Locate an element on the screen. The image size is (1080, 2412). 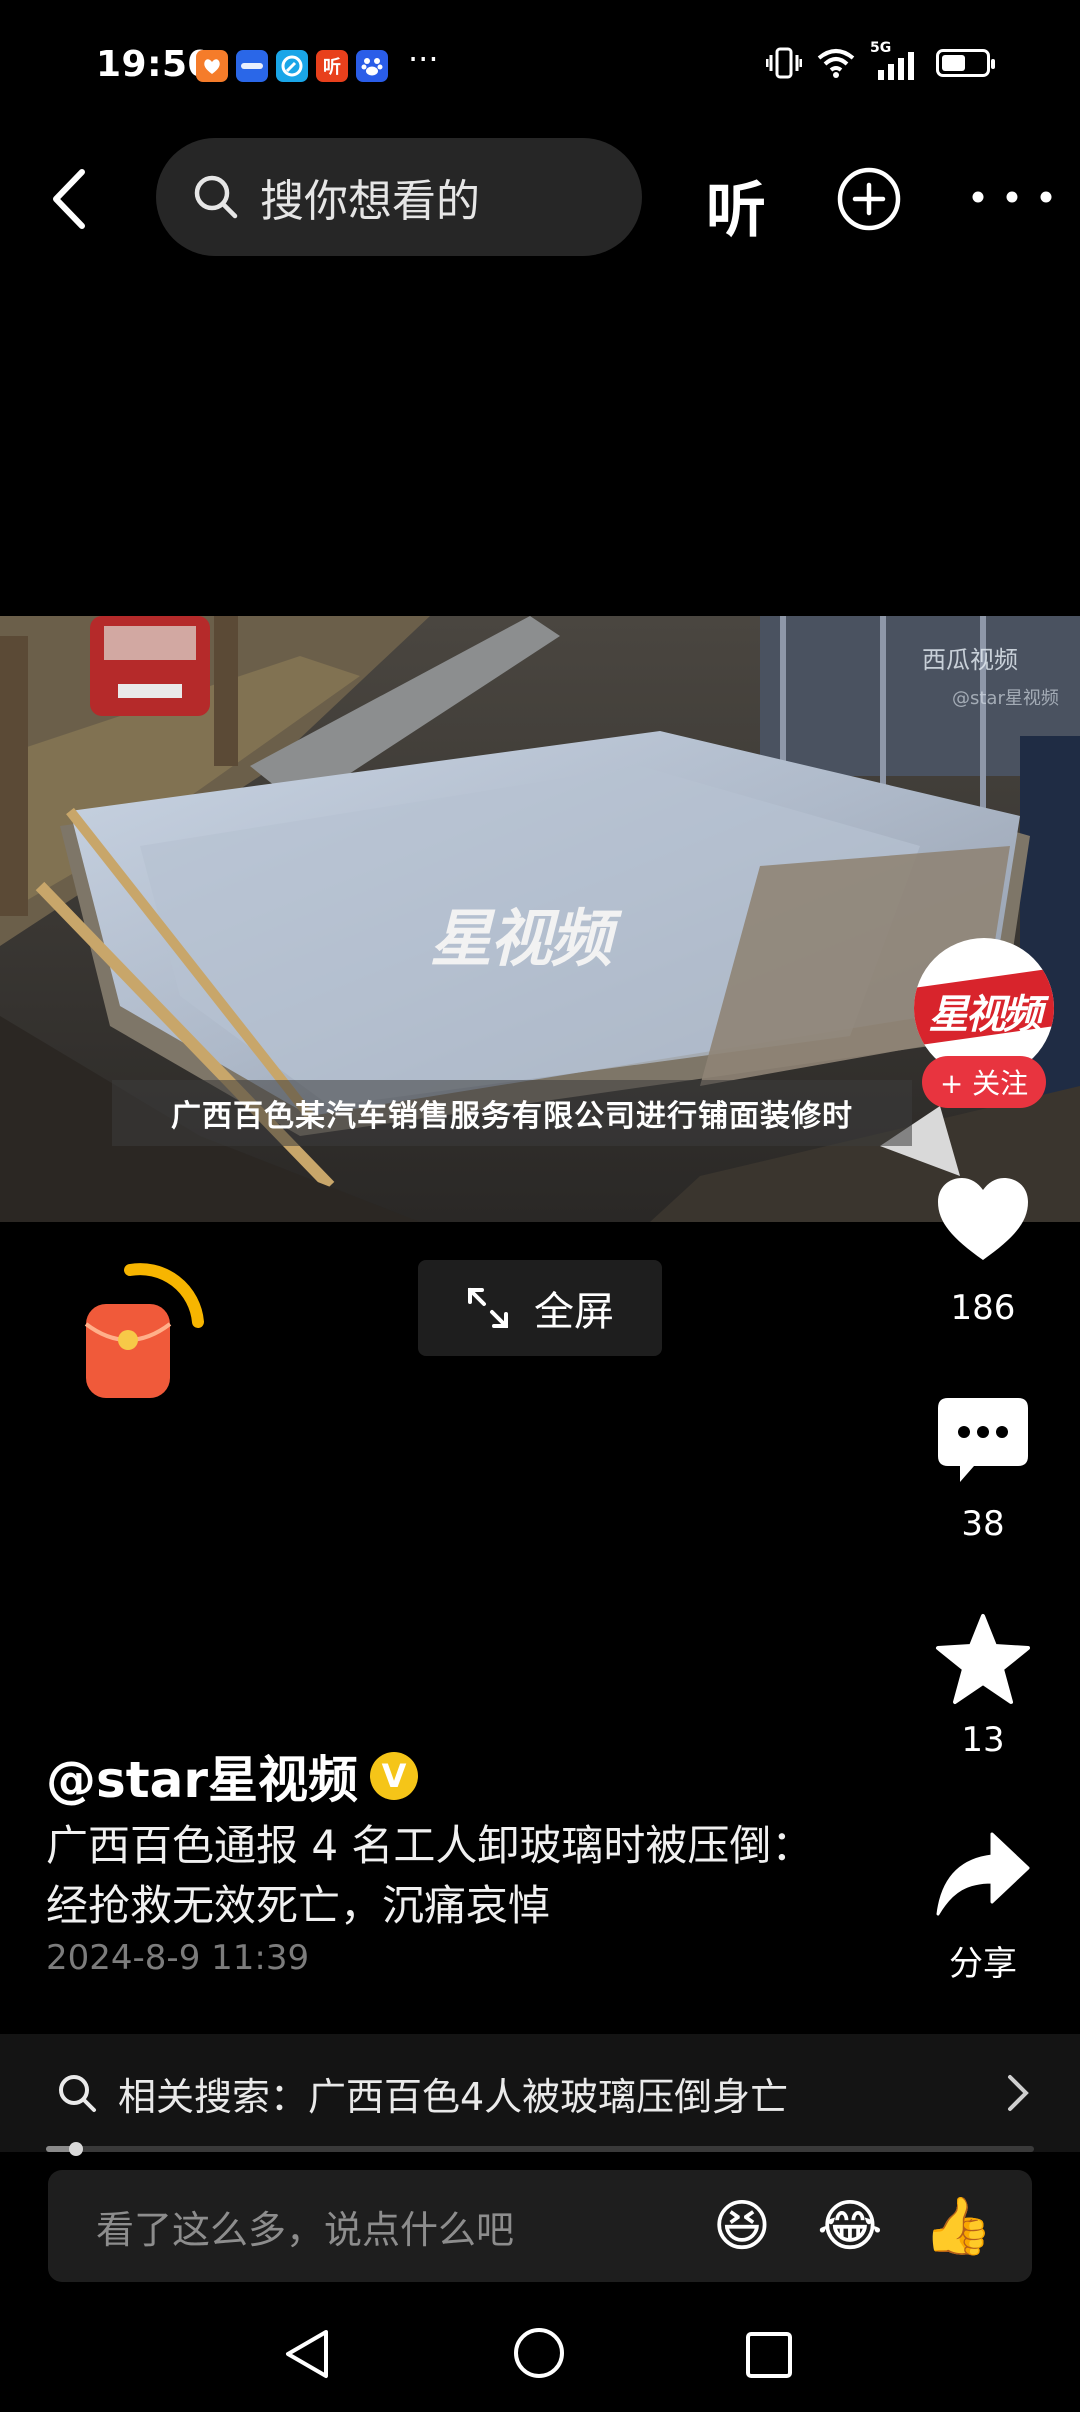
wifi-icon is located at coordinates (836, 63).